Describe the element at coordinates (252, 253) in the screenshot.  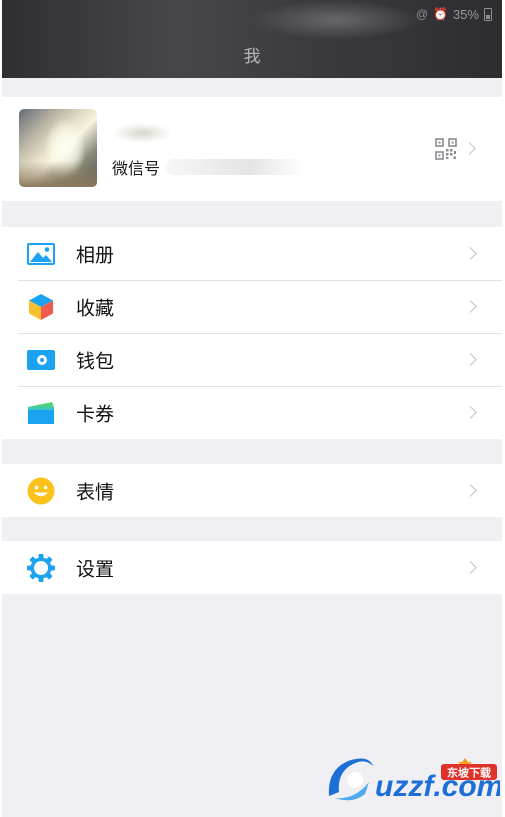
I see `menu-item-album: 相册` at that location.